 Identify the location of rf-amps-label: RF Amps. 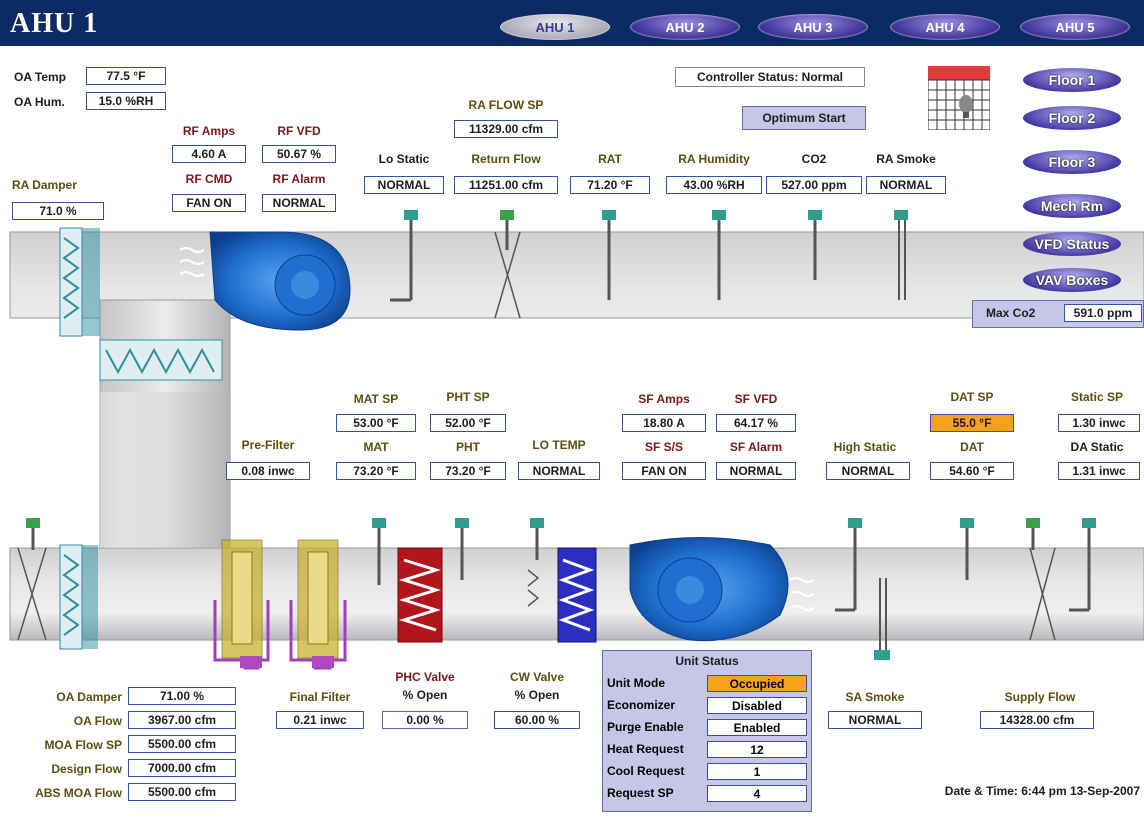
(209, 131).